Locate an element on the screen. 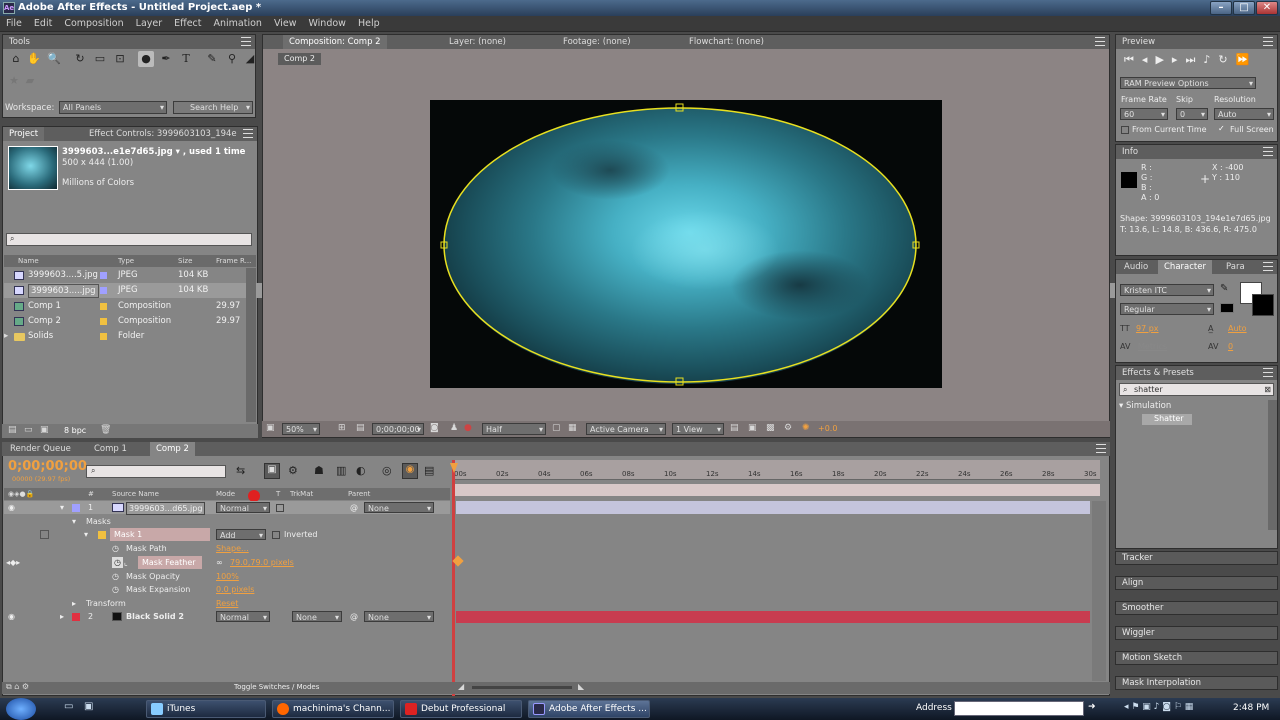 This screenshot has width=1280, height=720. tab-render-queue: Render Queue is located at coordinates (40, 449).